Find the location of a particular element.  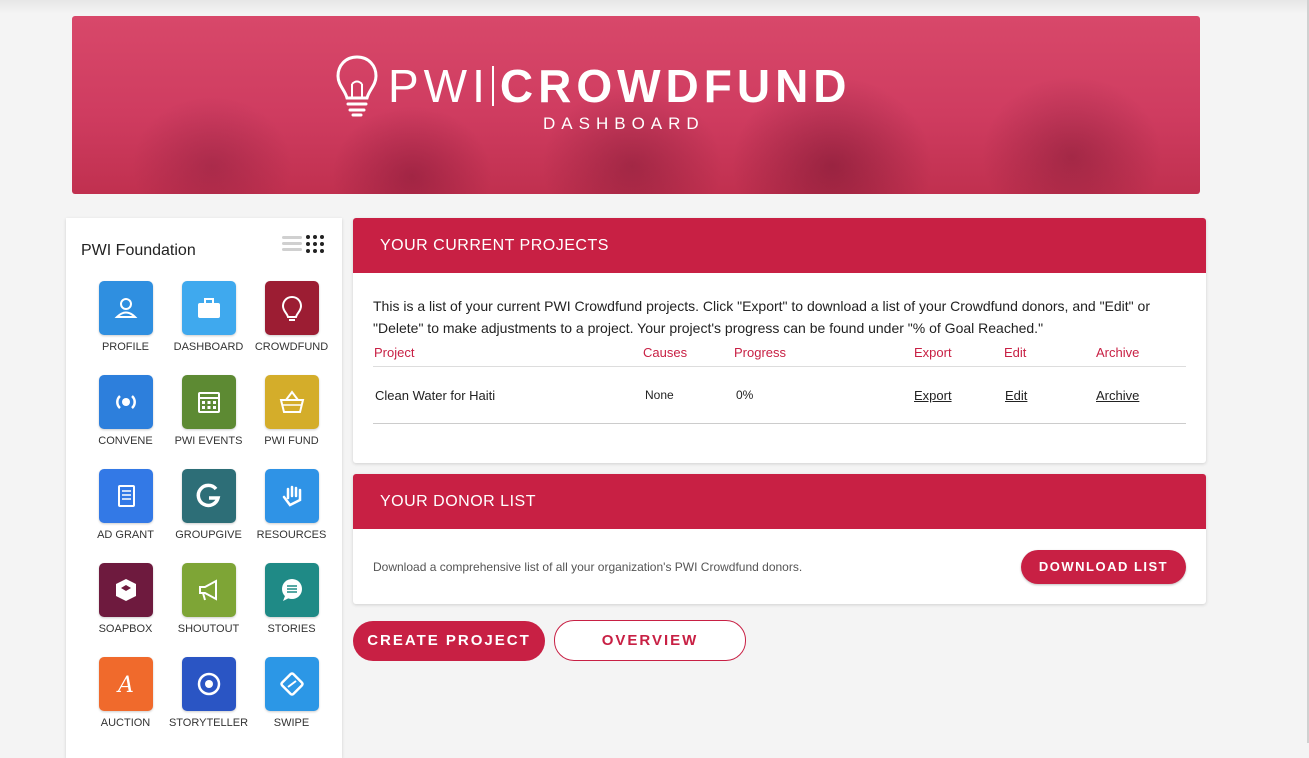

app-profile: PROFILE is located at coordinates (125, 328).